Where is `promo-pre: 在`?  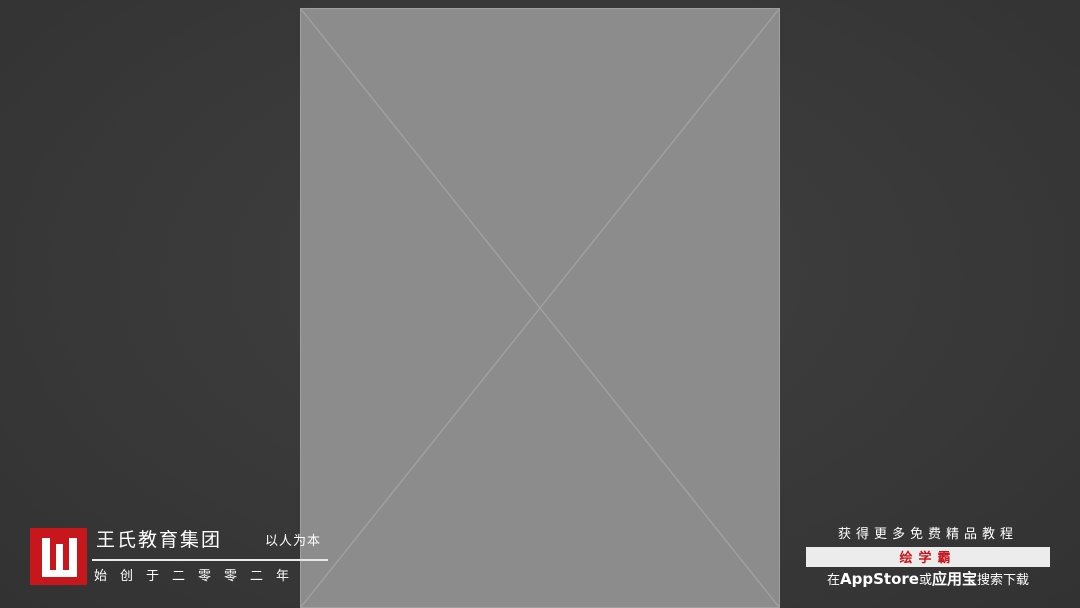 promo-pre: 在 is located at coordinates (834, 580).